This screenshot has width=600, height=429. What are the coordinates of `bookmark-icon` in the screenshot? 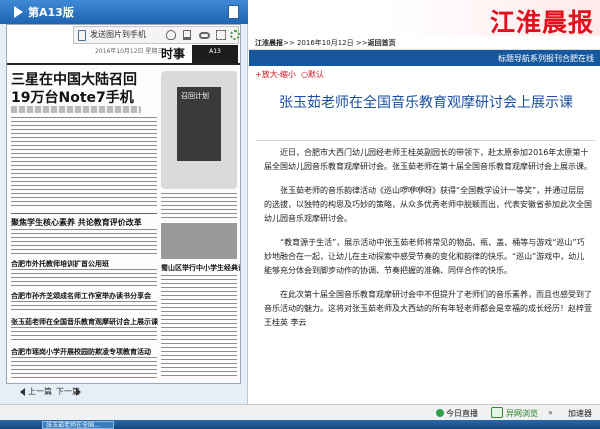 It's located at (187, 35).